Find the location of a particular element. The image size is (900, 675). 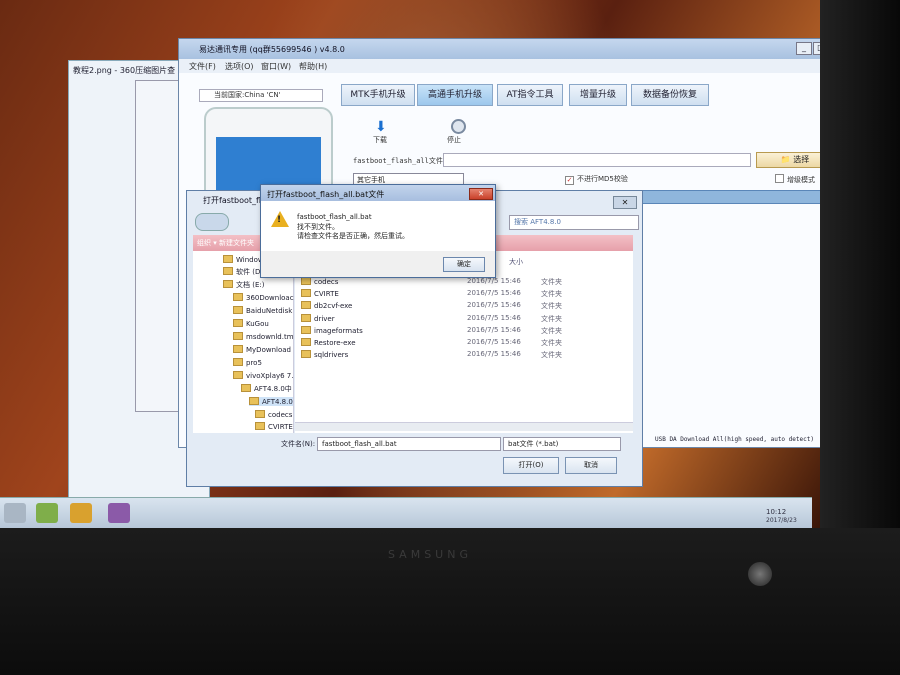

tree-item-folder: BaiduNetdisk is located at coordinates (262, 310).